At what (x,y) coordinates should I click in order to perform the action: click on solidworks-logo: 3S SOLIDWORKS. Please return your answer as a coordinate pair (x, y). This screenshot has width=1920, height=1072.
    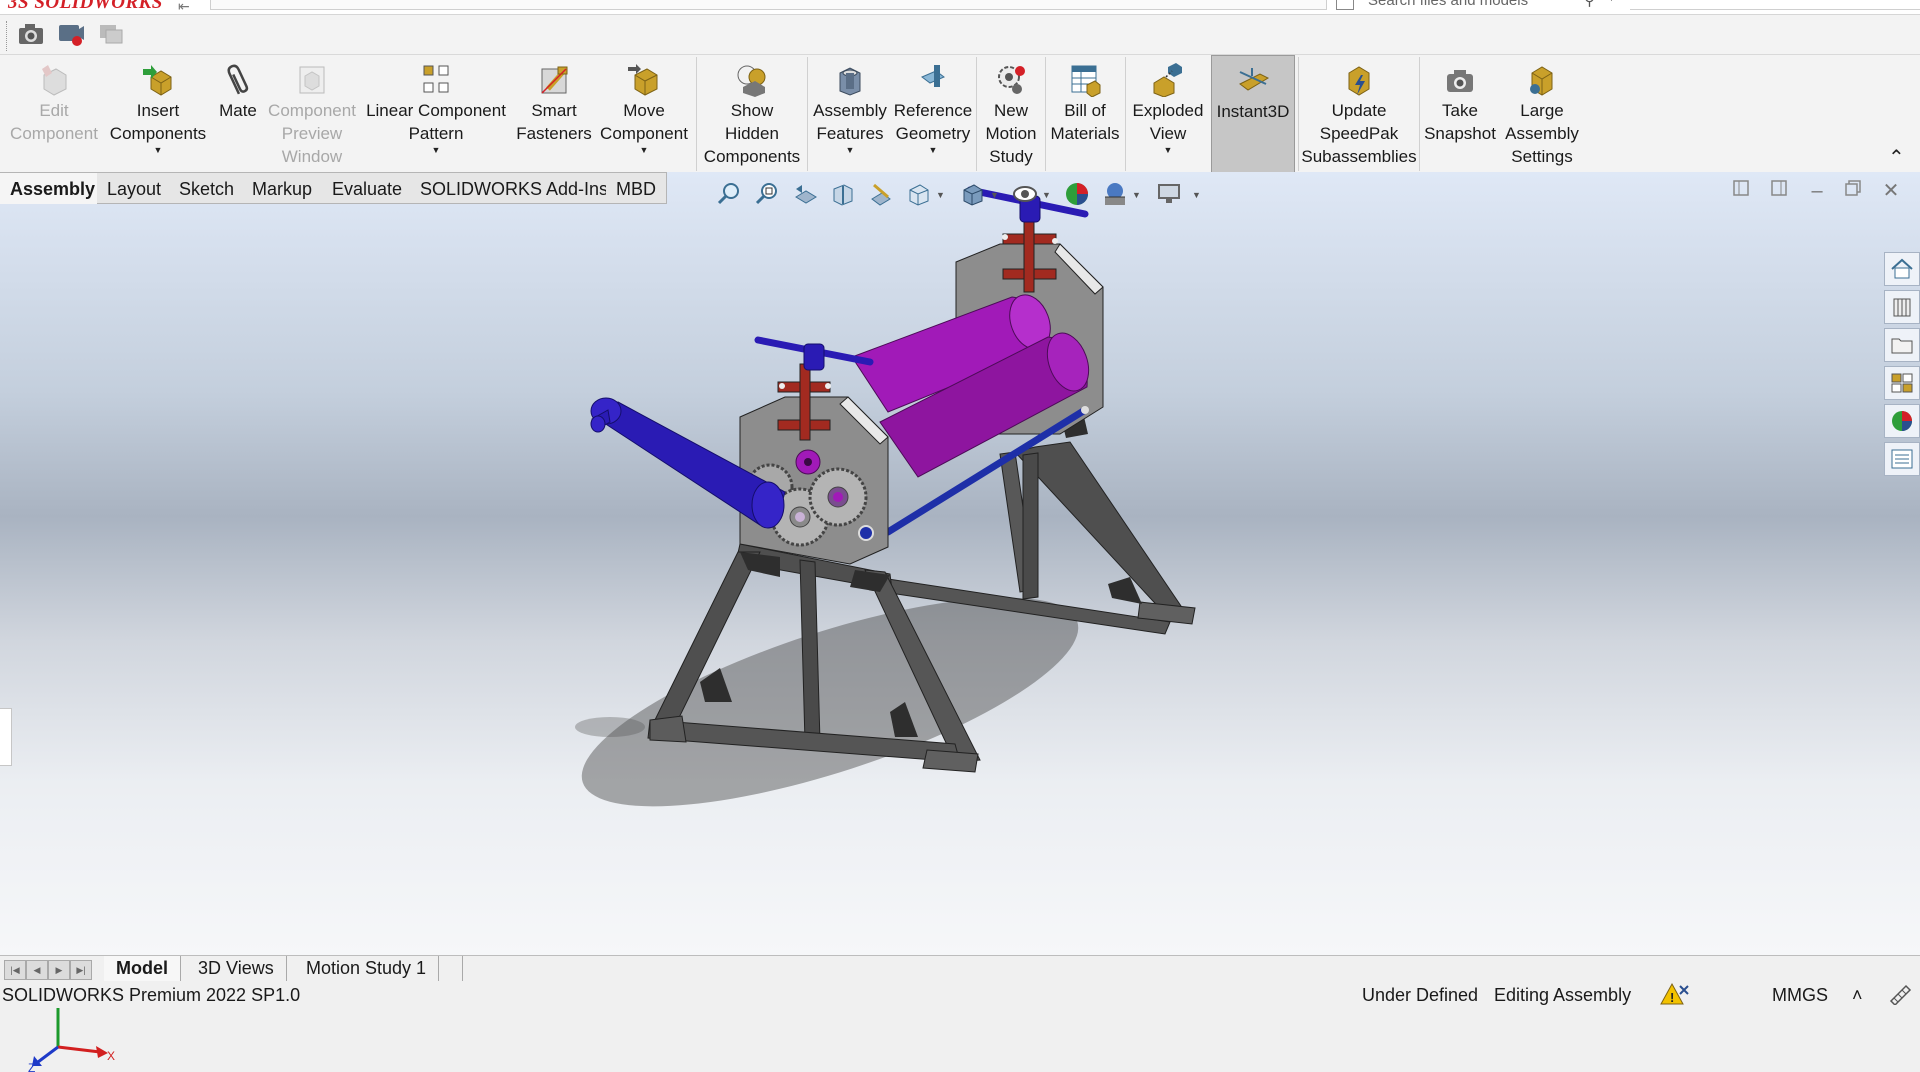
    Looking at the image, I should click on (85, 7).